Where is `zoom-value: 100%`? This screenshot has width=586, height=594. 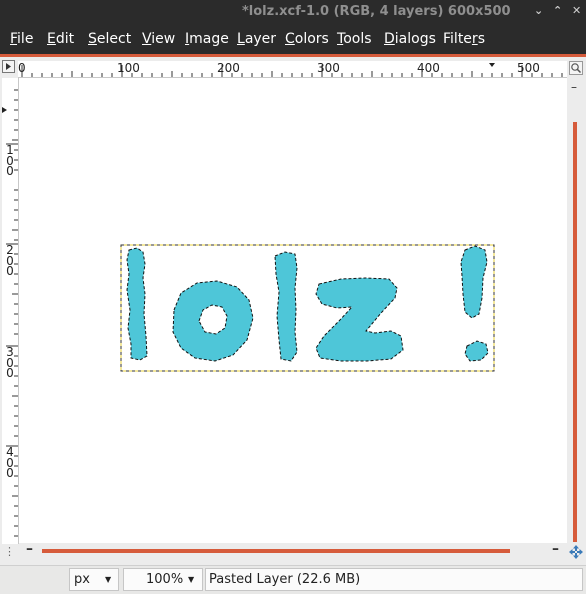
zoom-value: 100% is located at coordinates (165, 579).